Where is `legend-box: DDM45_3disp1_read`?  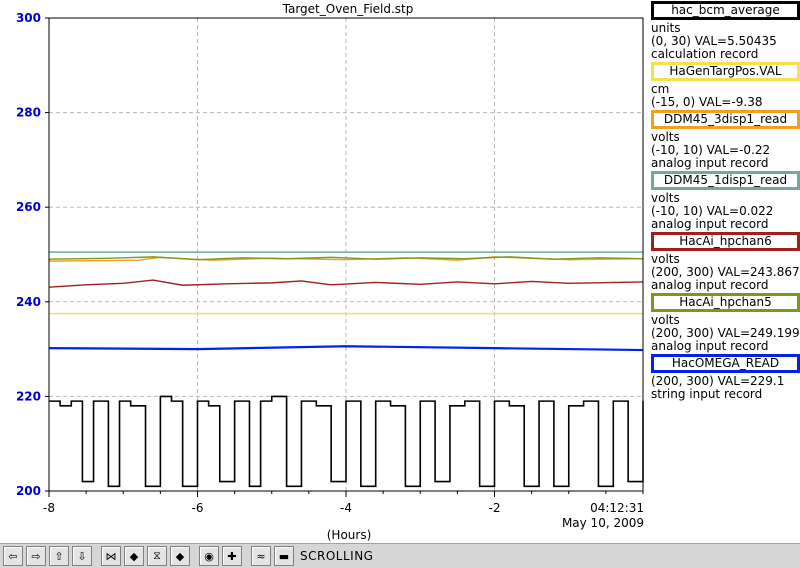 legend-box: DDM45_3disp1_read is located at coordinates (725, 119).